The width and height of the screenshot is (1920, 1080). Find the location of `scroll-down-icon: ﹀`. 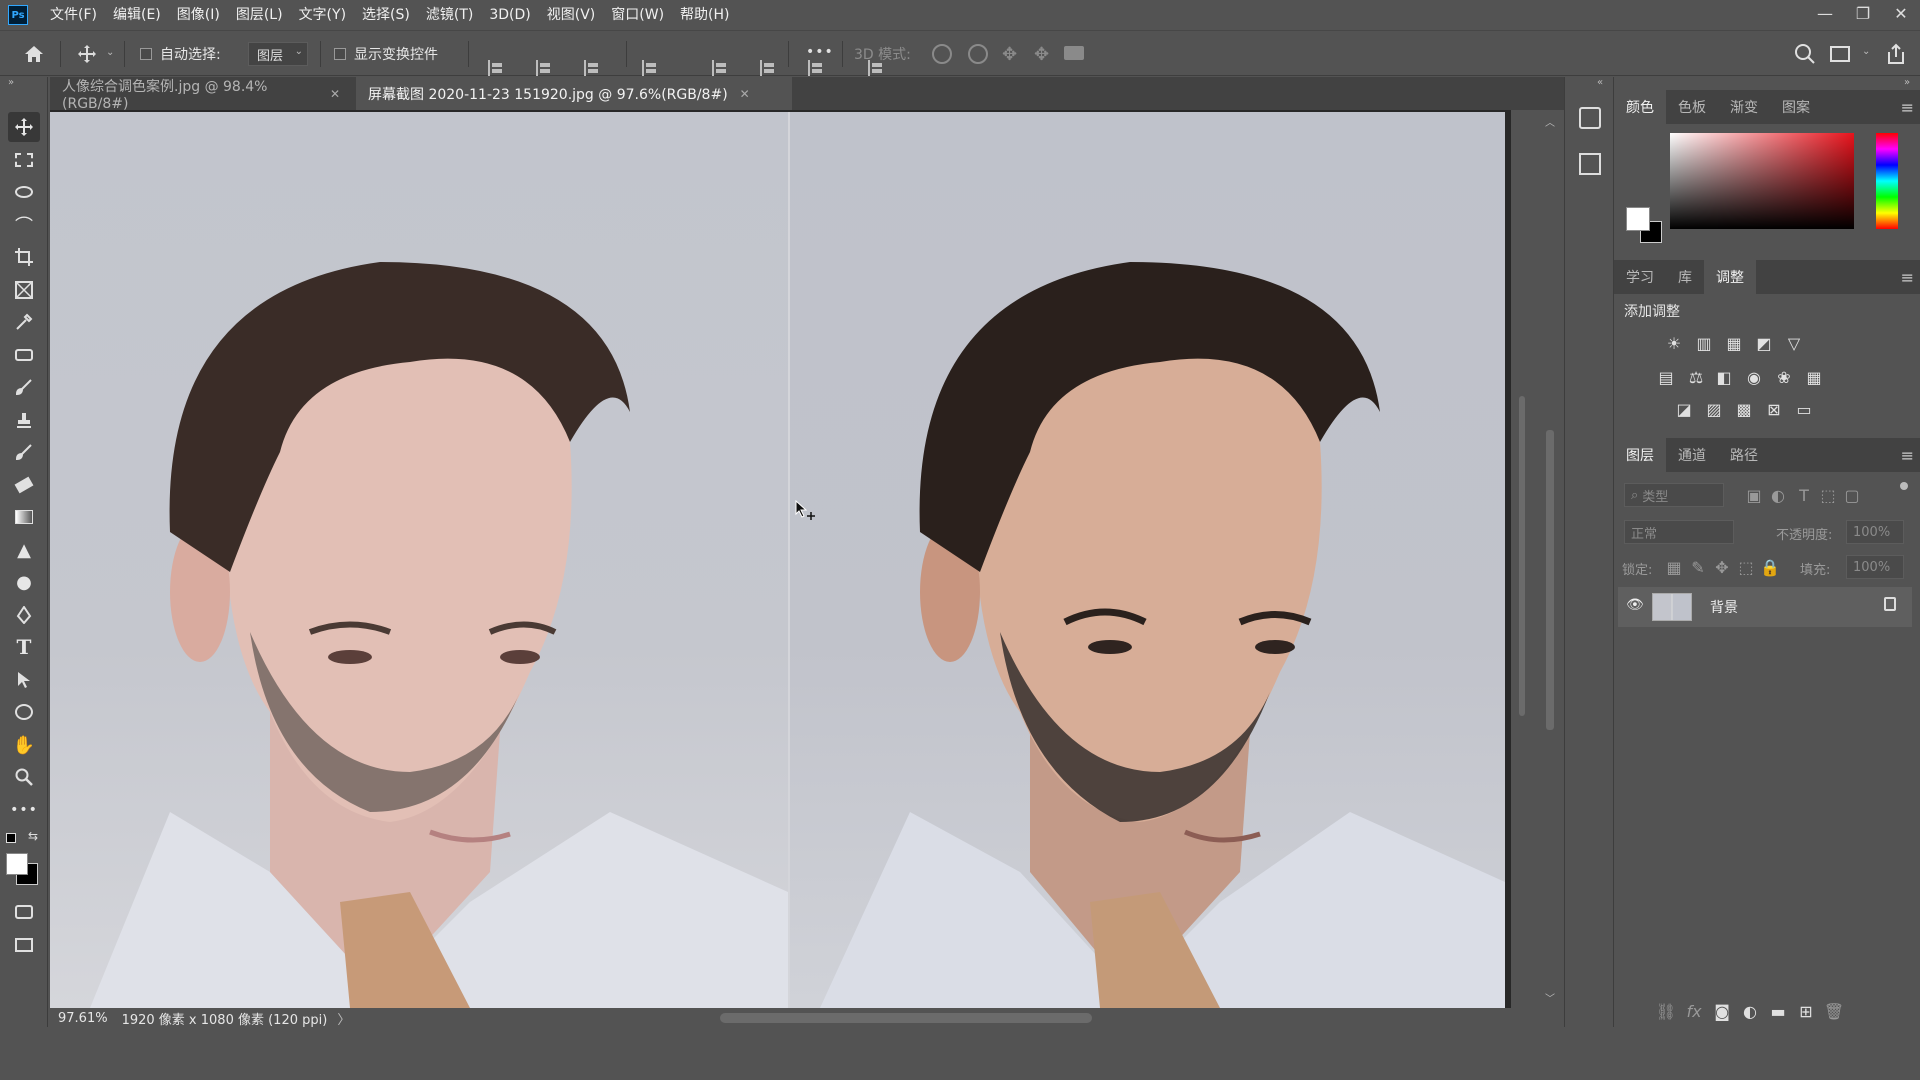

scroll-down-icon: ﹀ is located at coordinates (1550, 997).